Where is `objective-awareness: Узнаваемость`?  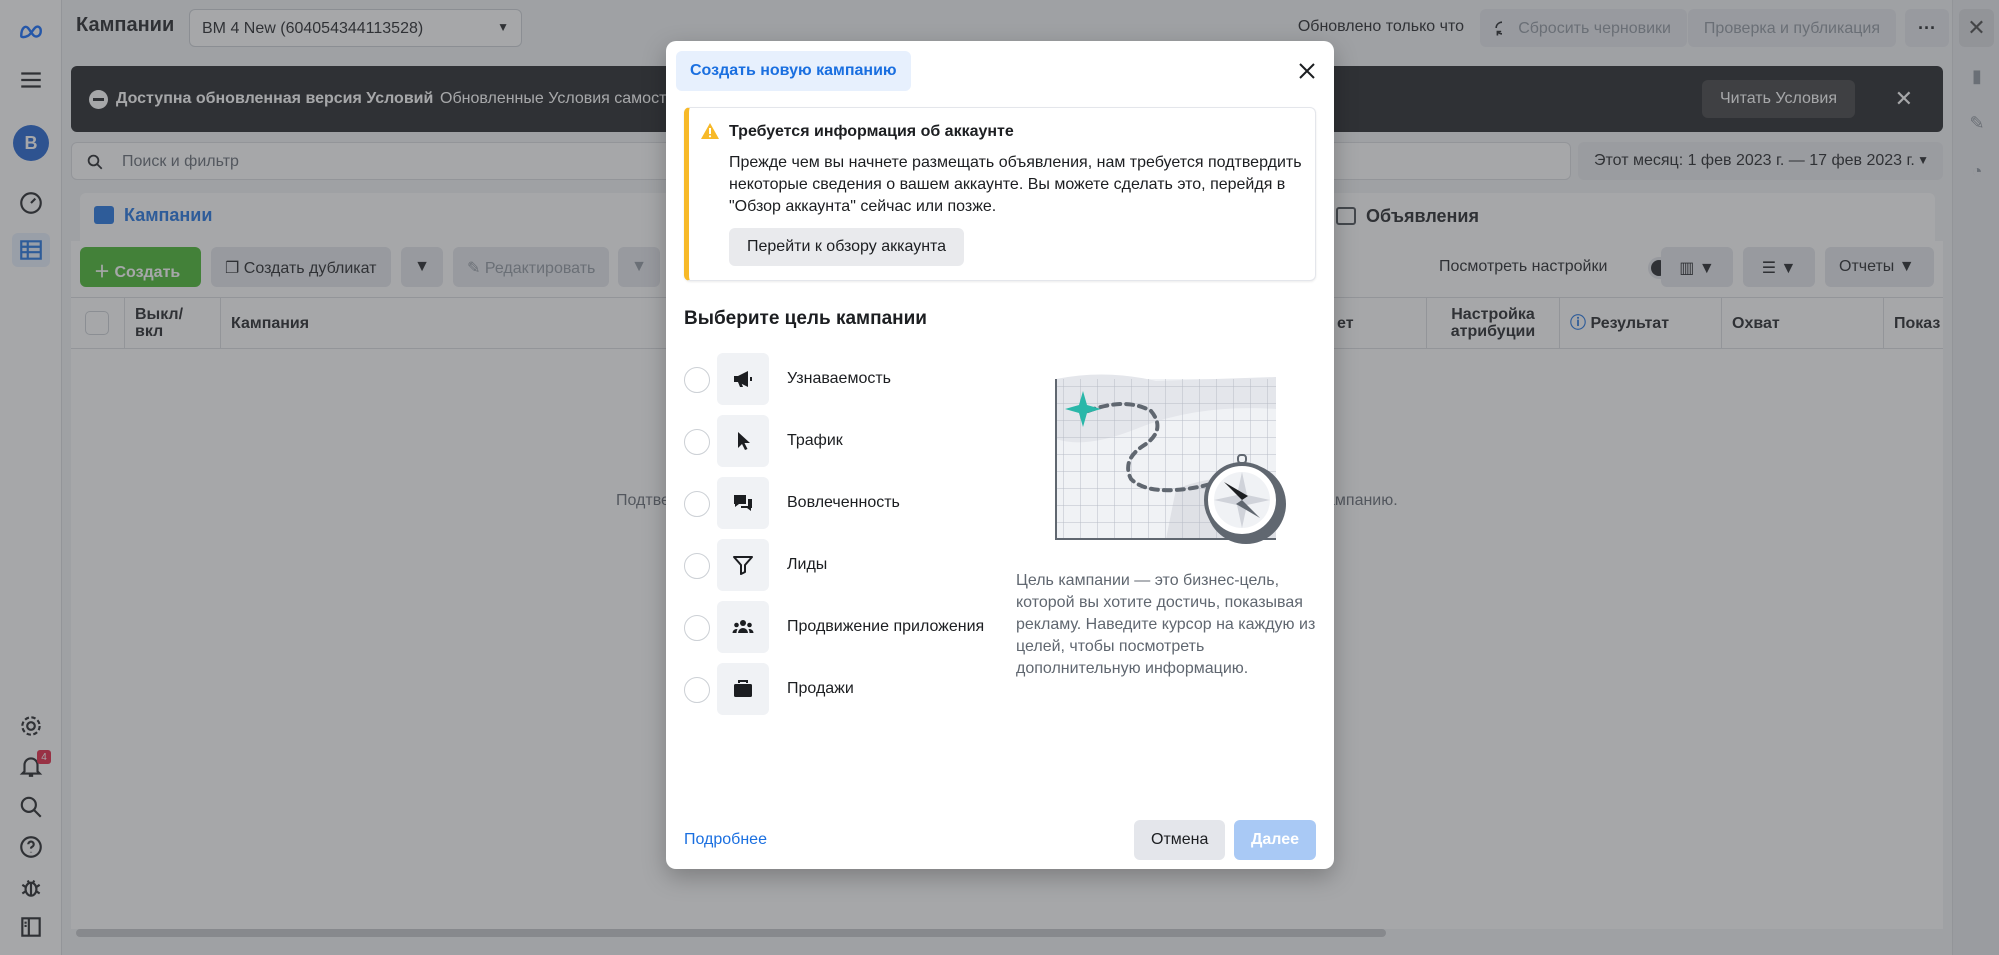 objective-awareness: Узнаваемость is located at coordinates (841, 379).